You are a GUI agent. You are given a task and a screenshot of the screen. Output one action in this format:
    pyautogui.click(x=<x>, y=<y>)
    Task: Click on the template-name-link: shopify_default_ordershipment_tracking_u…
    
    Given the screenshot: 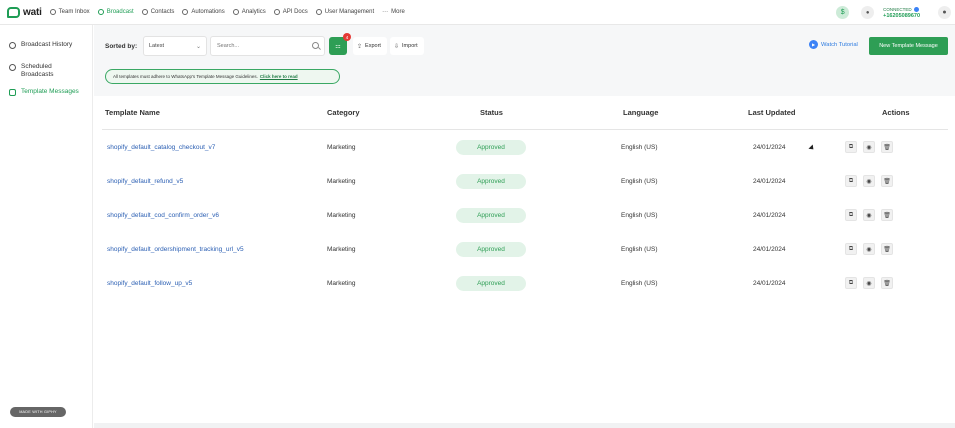 What is the action you would take?
    pyautogui.click(x=175, y=249)
    